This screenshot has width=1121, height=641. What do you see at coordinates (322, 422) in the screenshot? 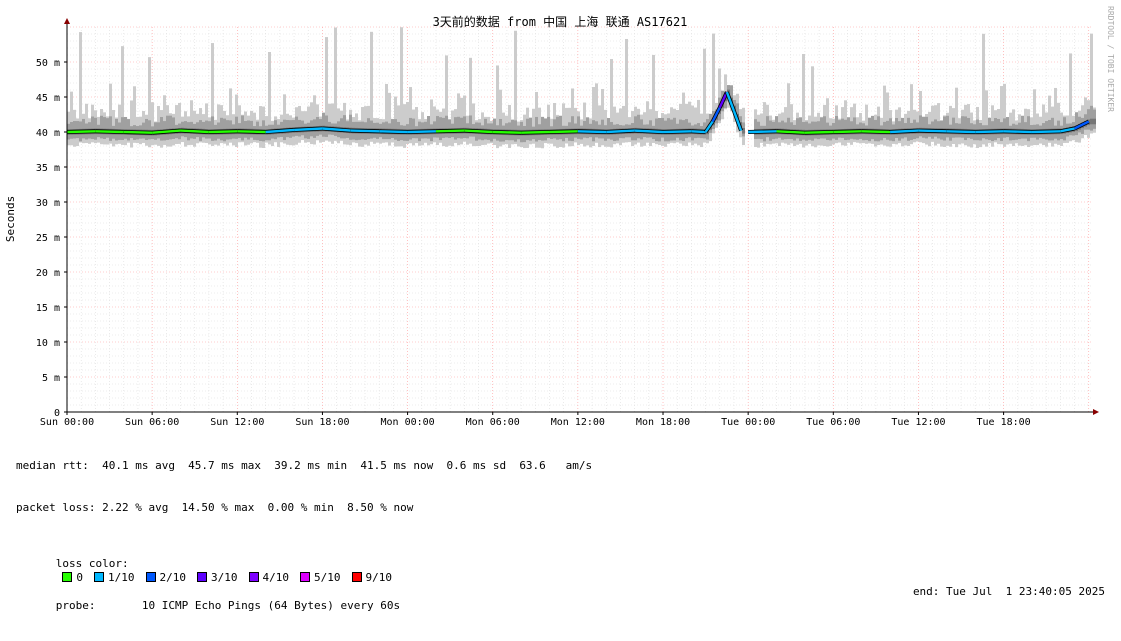
I see `x-tick-label: Sun 18:00` at bounding box center [322, 422].